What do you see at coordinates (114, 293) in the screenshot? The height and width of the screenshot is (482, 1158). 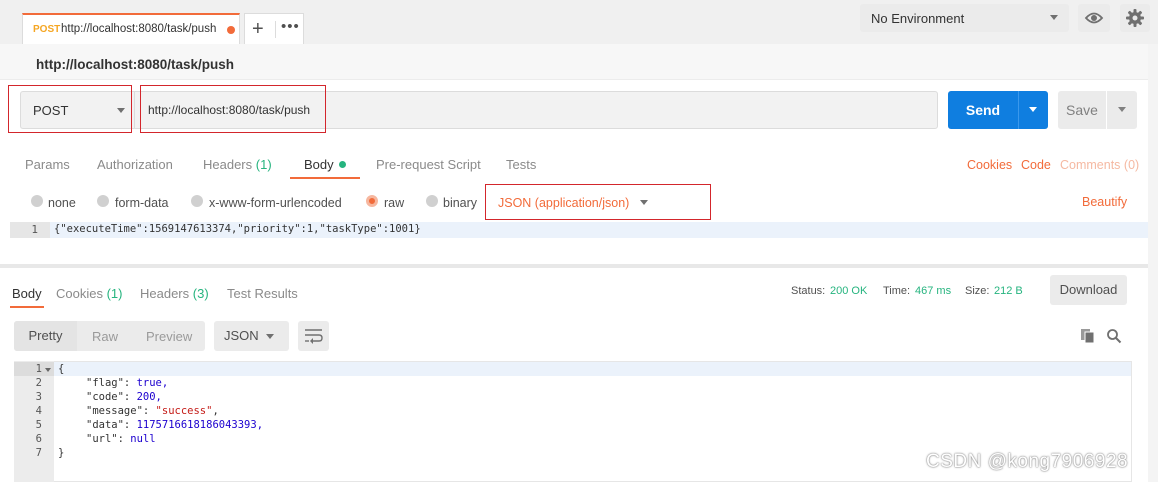 I see `response-tab-cookies-count: (1)` at bounding box center [114, 293].